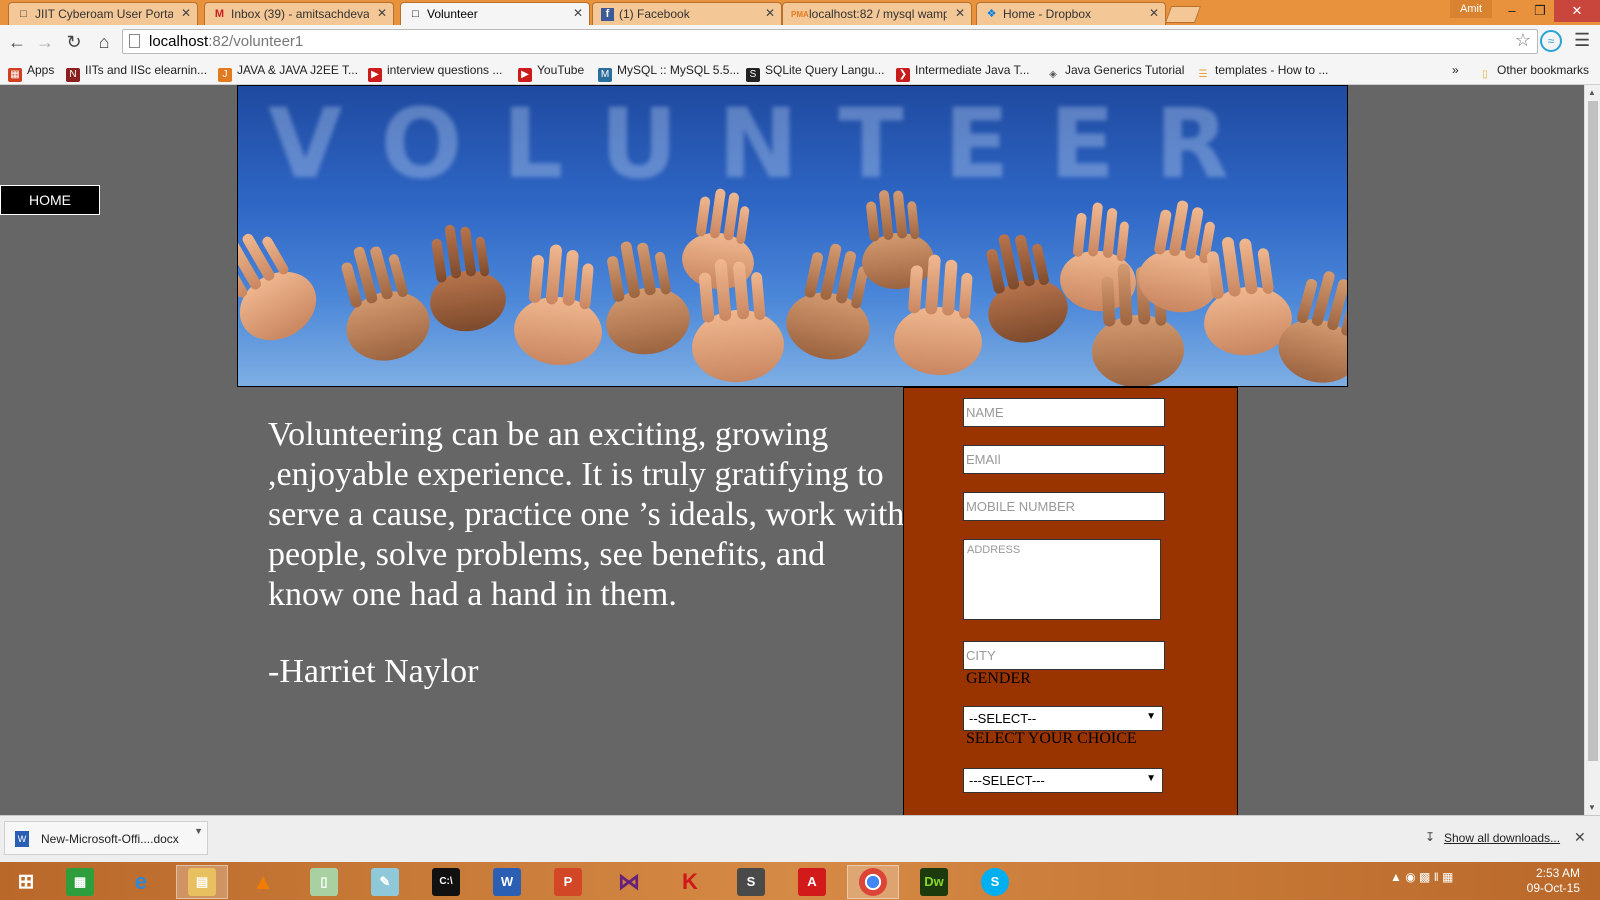 This screenshot has height=900, width=1600. What do you see at coordinates (104, 42) in the screenshot?
I see `home-icon: ⌂` at bounding box center [104, 42].